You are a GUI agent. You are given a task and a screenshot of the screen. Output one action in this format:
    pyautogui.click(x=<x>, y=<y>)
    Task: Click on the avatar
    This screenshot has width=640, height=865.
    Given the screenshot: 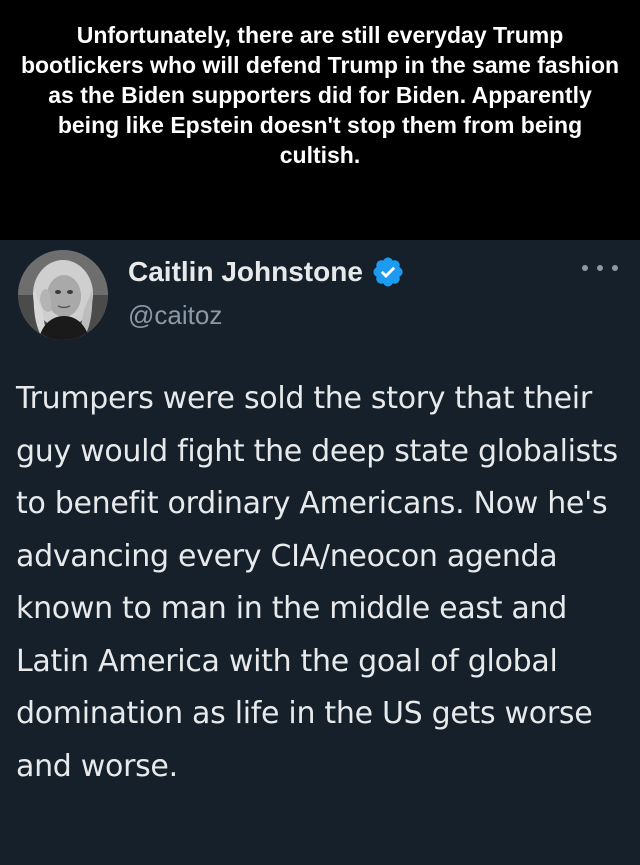 What is the action you would take?
    pyautogui.click(x=63, y=295)
    